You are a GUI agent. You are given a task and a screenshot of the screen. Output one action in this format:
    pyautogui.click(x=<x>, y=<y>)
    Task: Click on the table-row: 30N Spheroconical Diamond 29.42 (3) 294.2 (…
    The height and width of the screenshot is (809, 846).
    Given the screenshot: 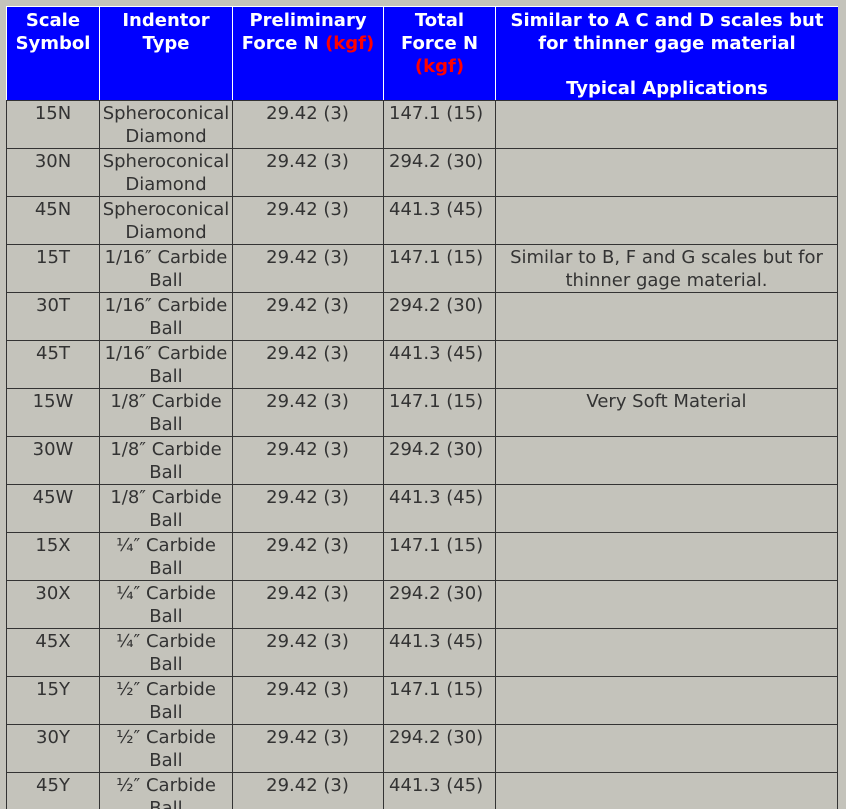 What is the action you would take?
    pyautogui.click(x=422, y=172)
    